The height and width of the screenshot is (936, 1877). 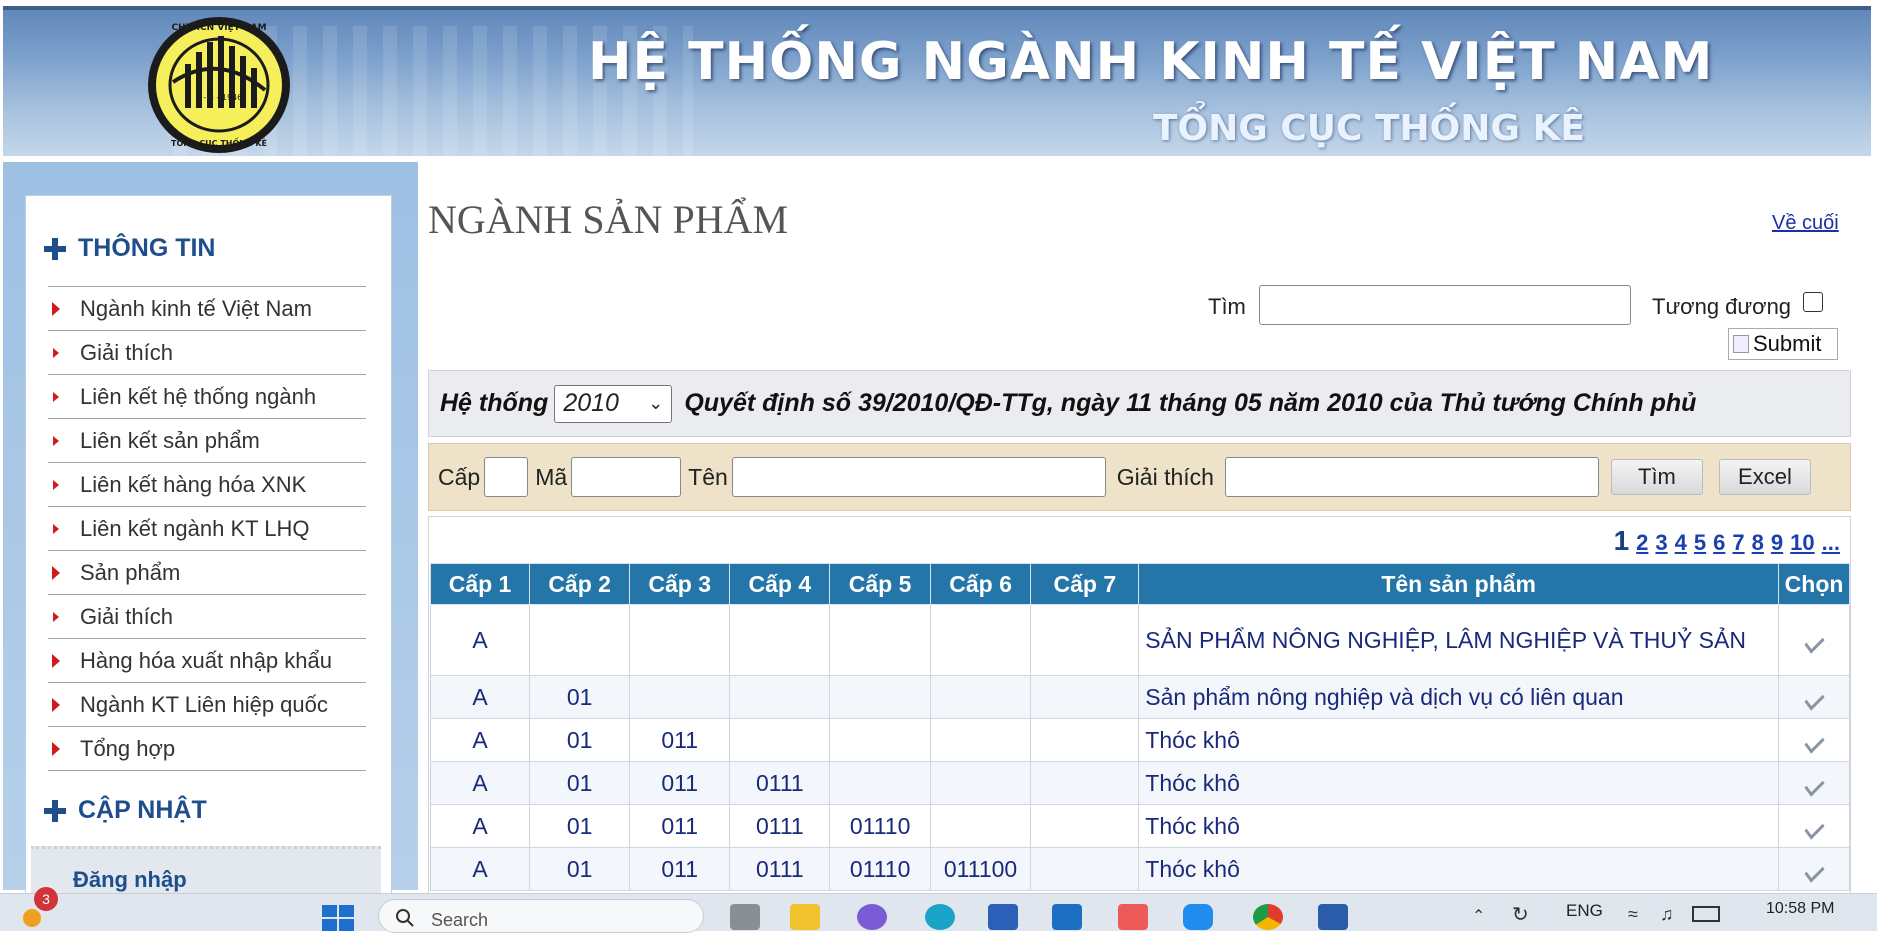 I want to click on column-header: Chọn, so click(x=1814, y=584).